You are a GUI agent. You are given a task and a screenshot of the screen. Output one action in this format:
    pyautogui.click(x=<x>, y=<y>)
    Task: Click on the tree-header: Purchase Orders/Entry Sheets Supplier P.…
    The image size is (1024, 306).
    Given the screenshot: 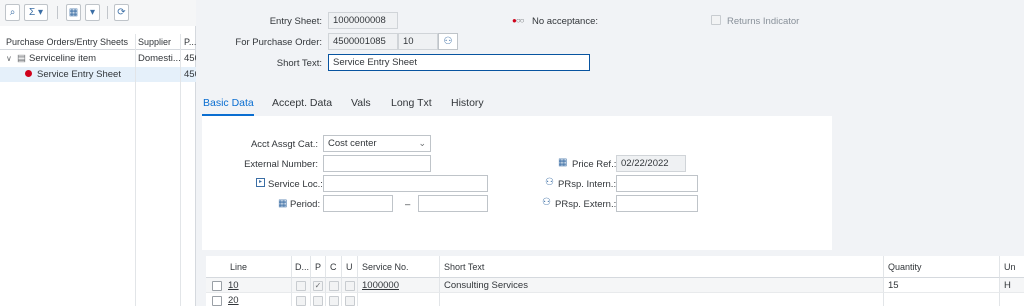 What is the action you would take?
    pyautogui.click(x=98, y=42)
    